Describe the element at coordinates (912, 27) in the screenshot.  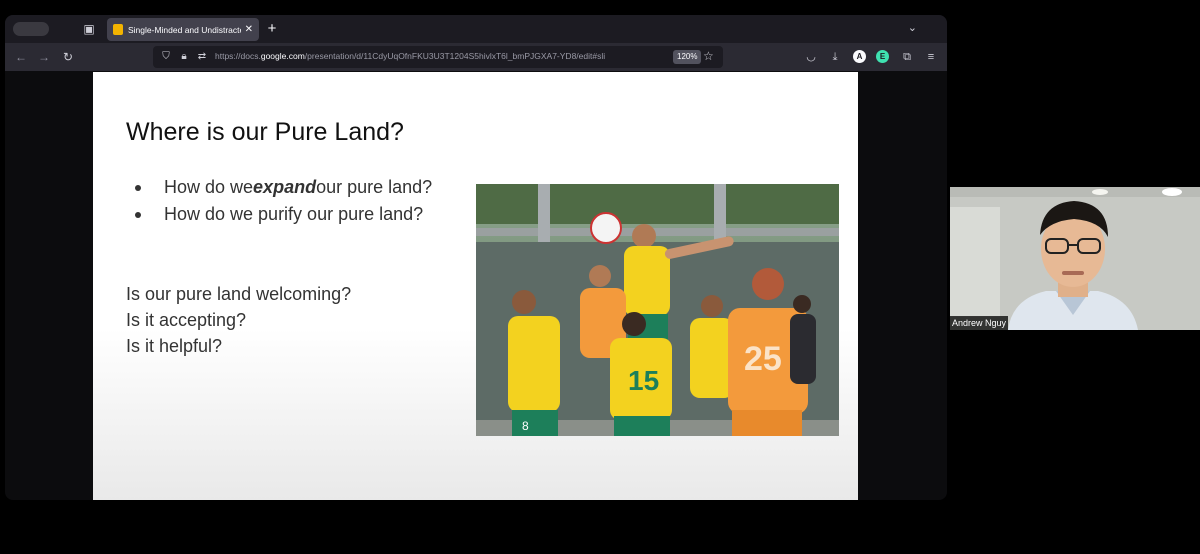
I see `chevron-down-icon: ⌄` at that location.